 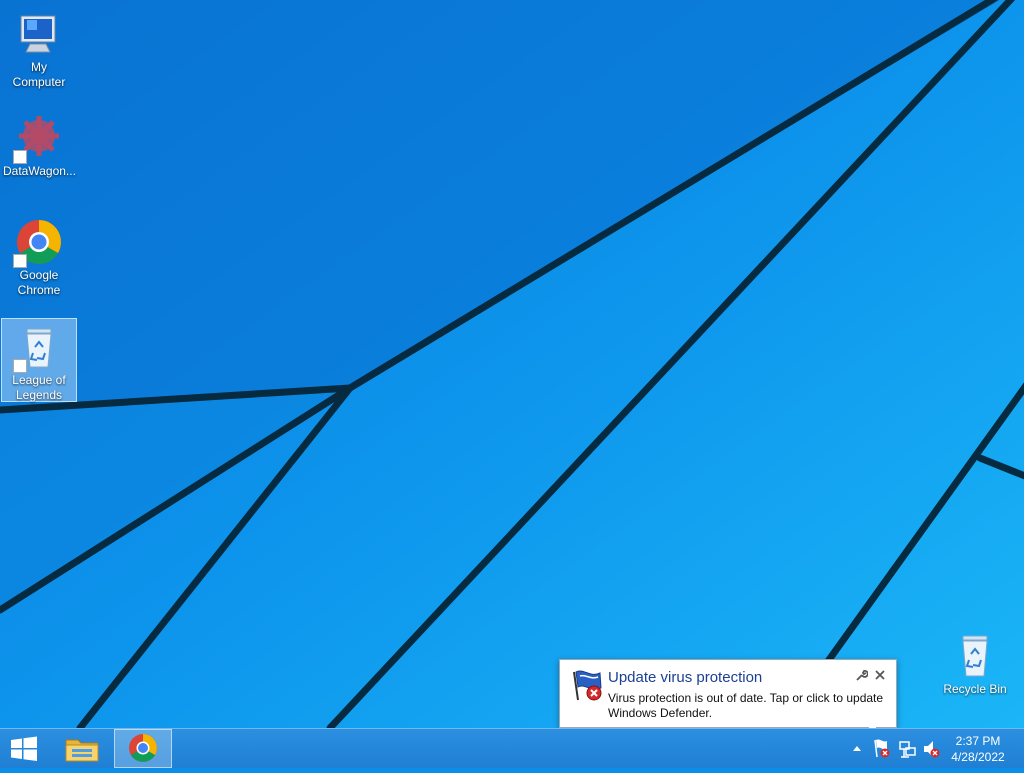 What do you see at coordinates (975, 656) in the screenshot?
I see `recycle-bin-icon` at bounding box center [975, 656].